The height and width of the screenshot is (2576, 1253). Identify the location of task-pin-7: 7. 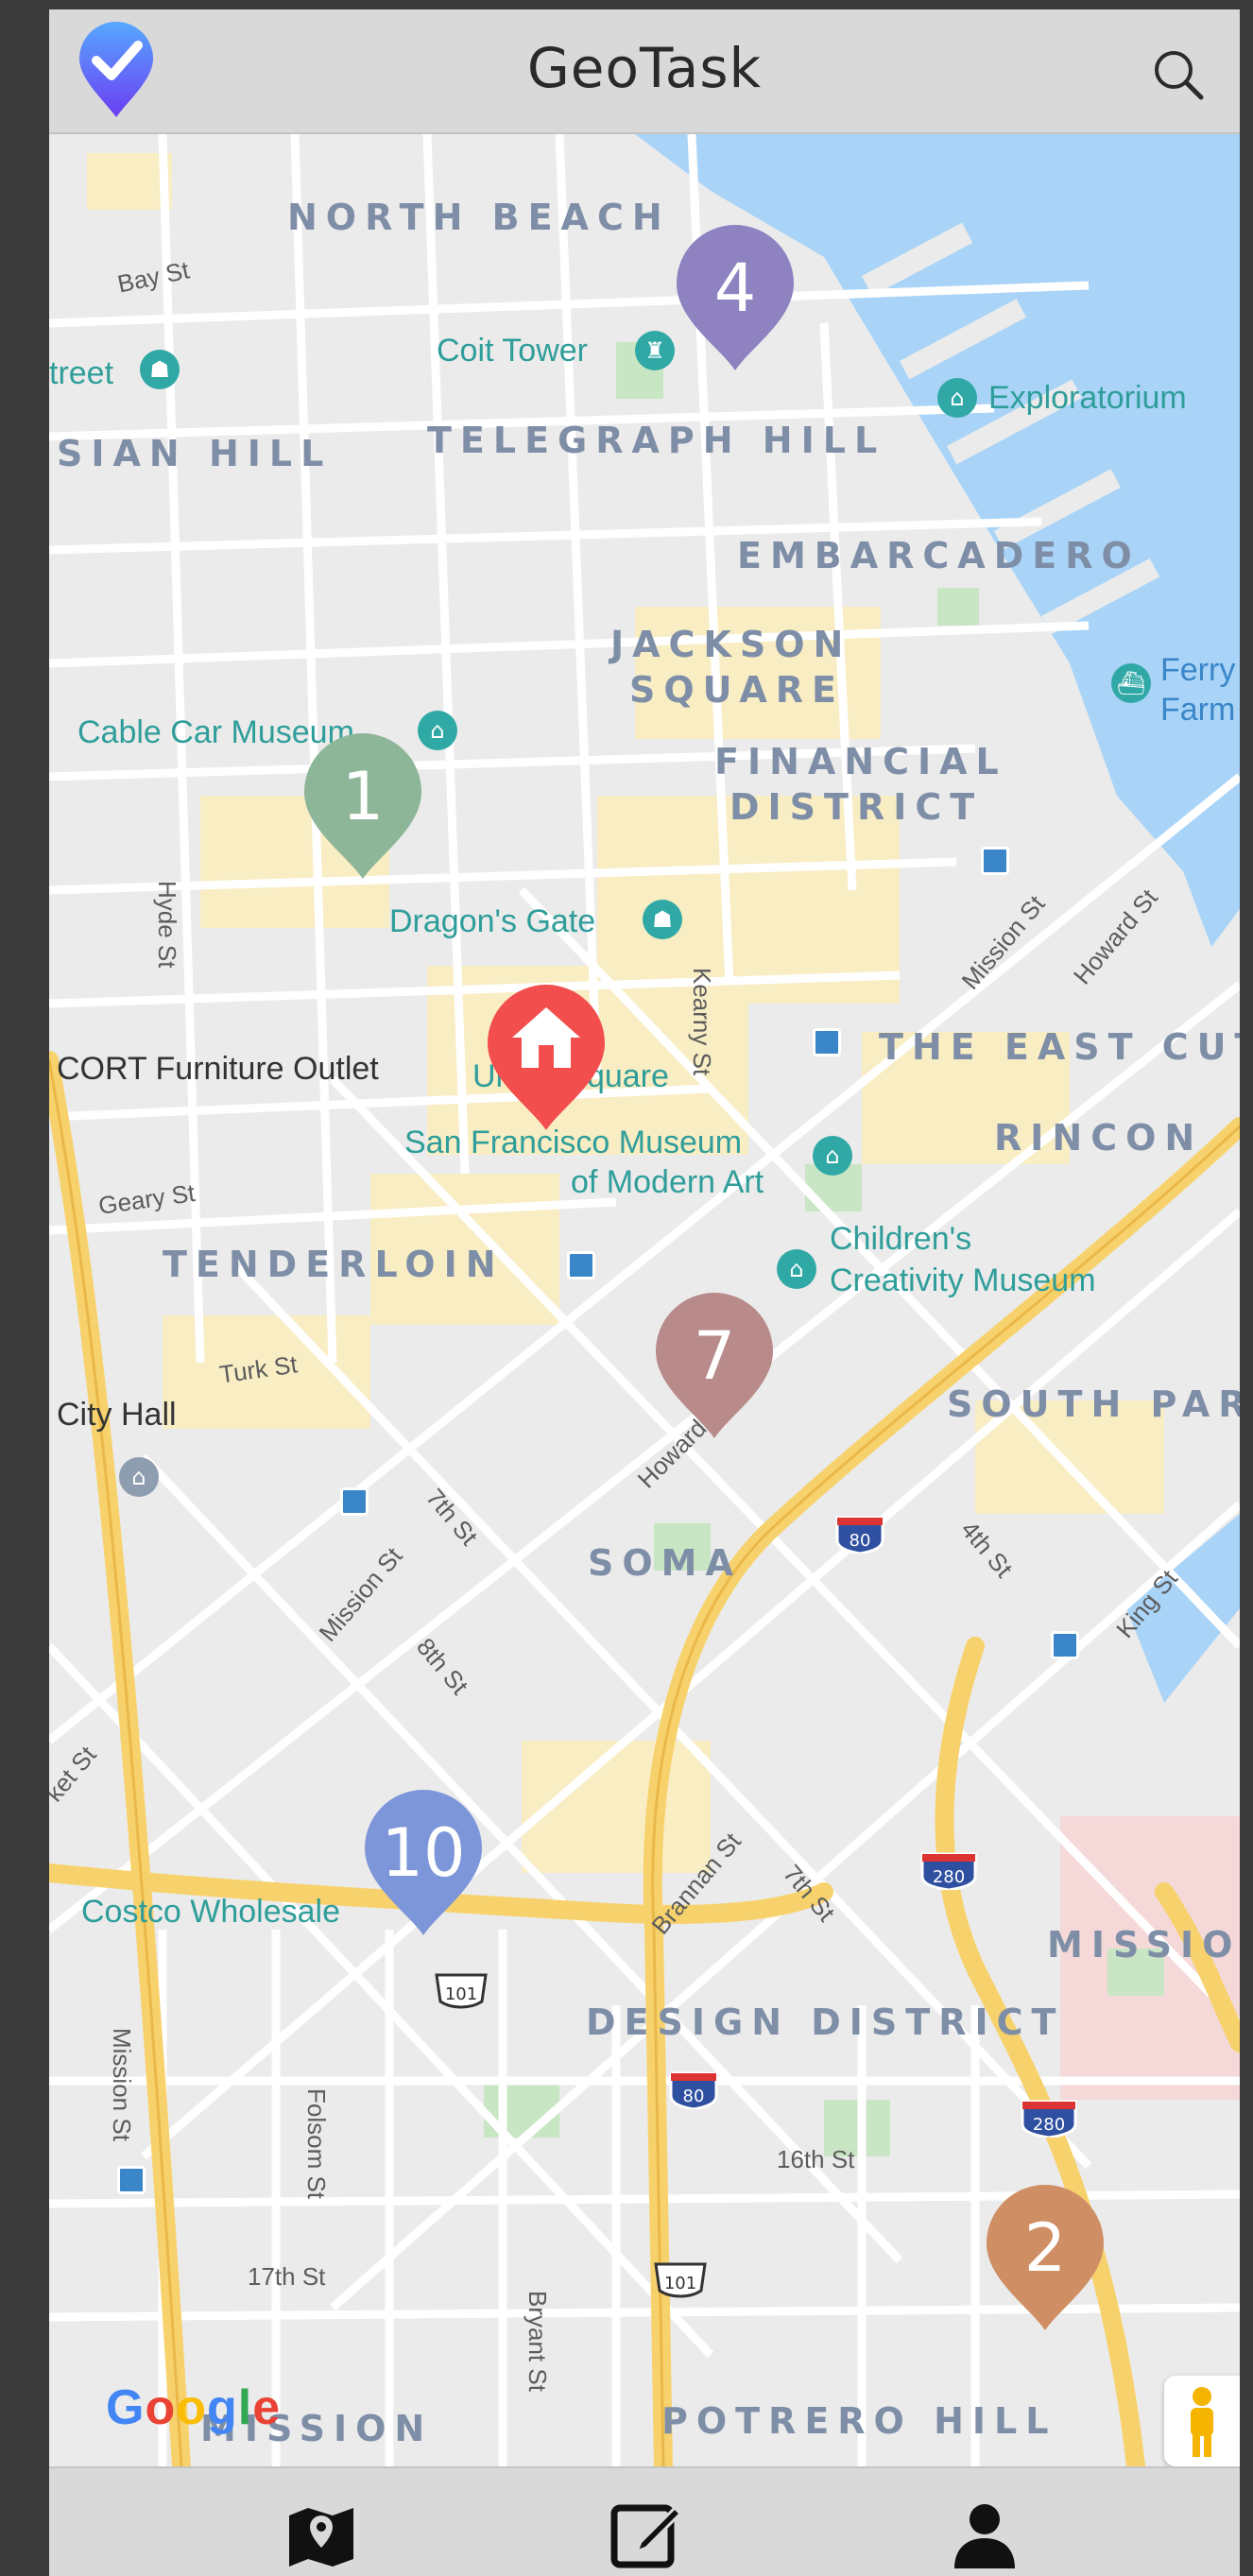
(714, 1364).